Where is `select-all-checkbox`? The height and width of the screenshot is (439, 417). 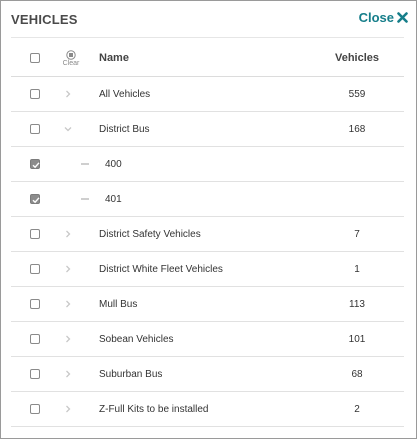 select-all-checkbox is located at coordinates (35, 58).